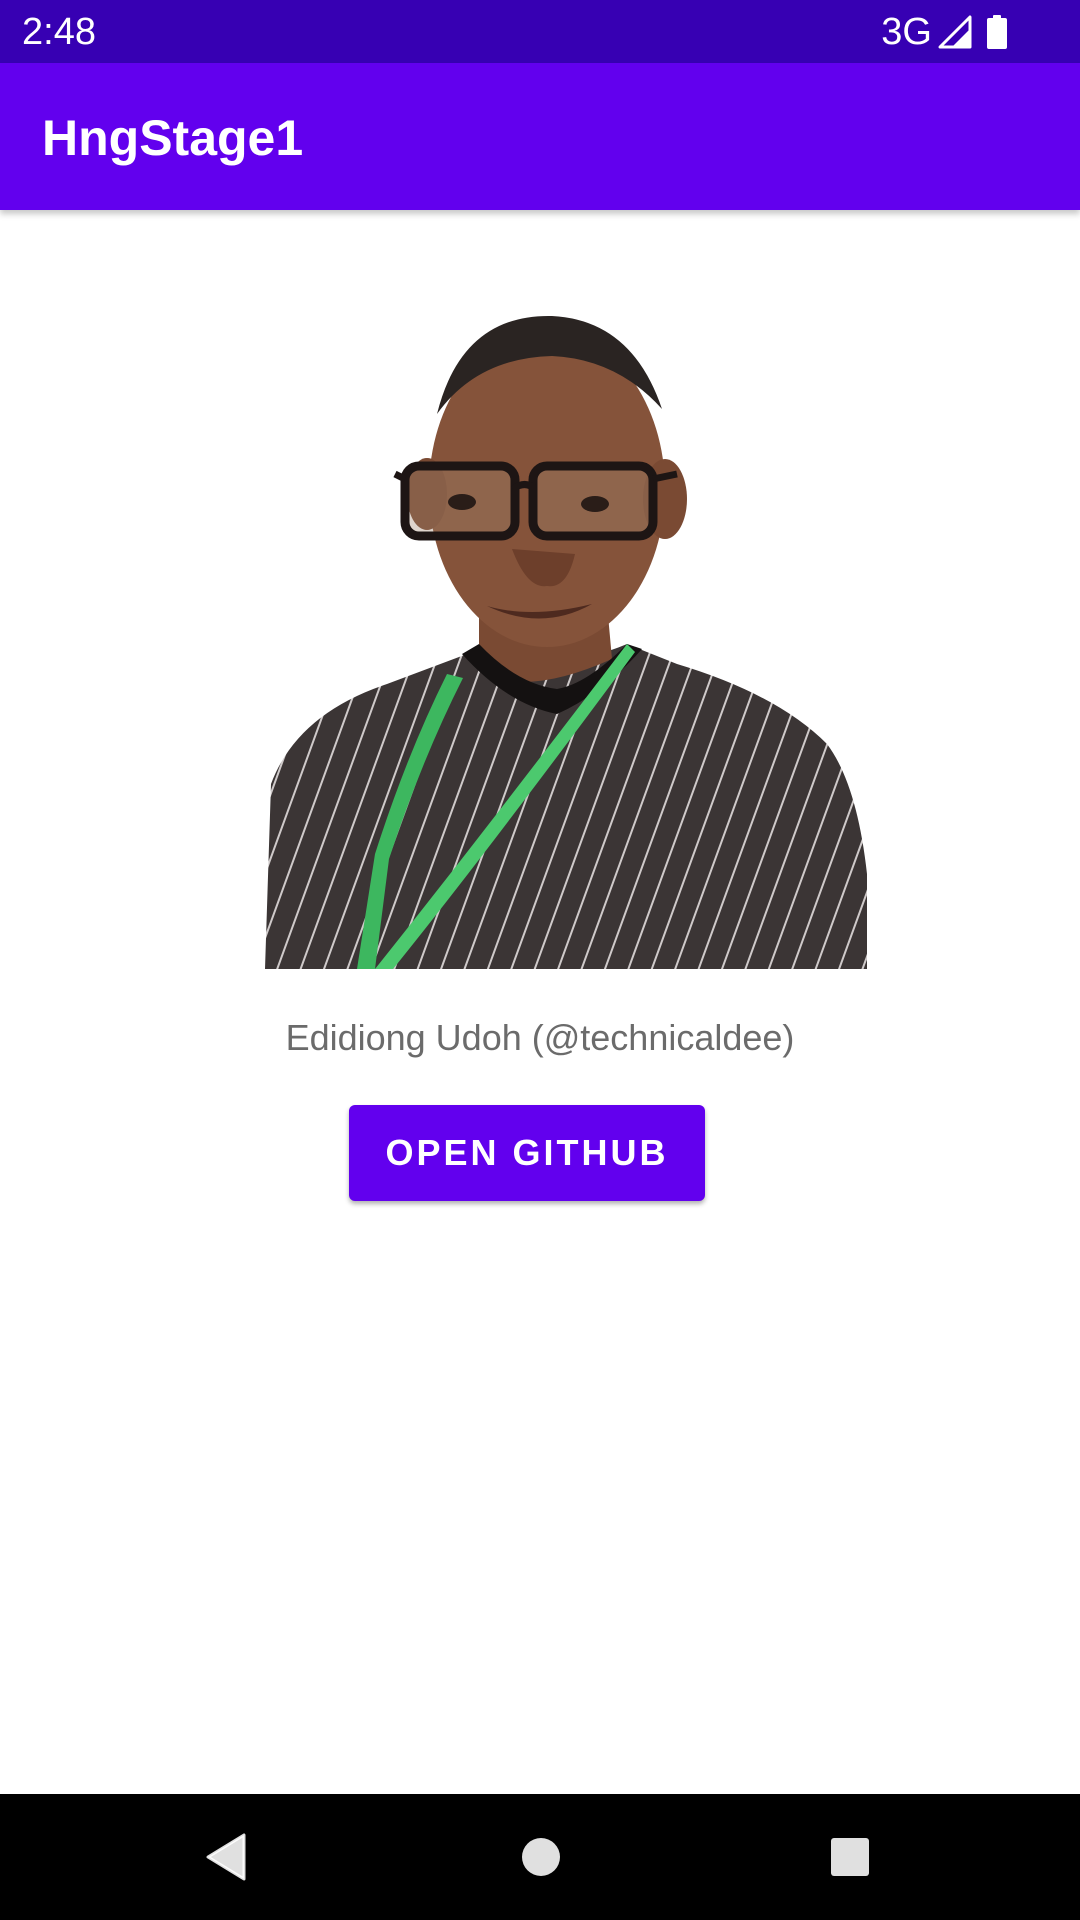 This screenshot has height=1920, width=1080. Describe the element at coordinates (226, 1857) in the screenshot. I see `back-triangle-icon` at that location.